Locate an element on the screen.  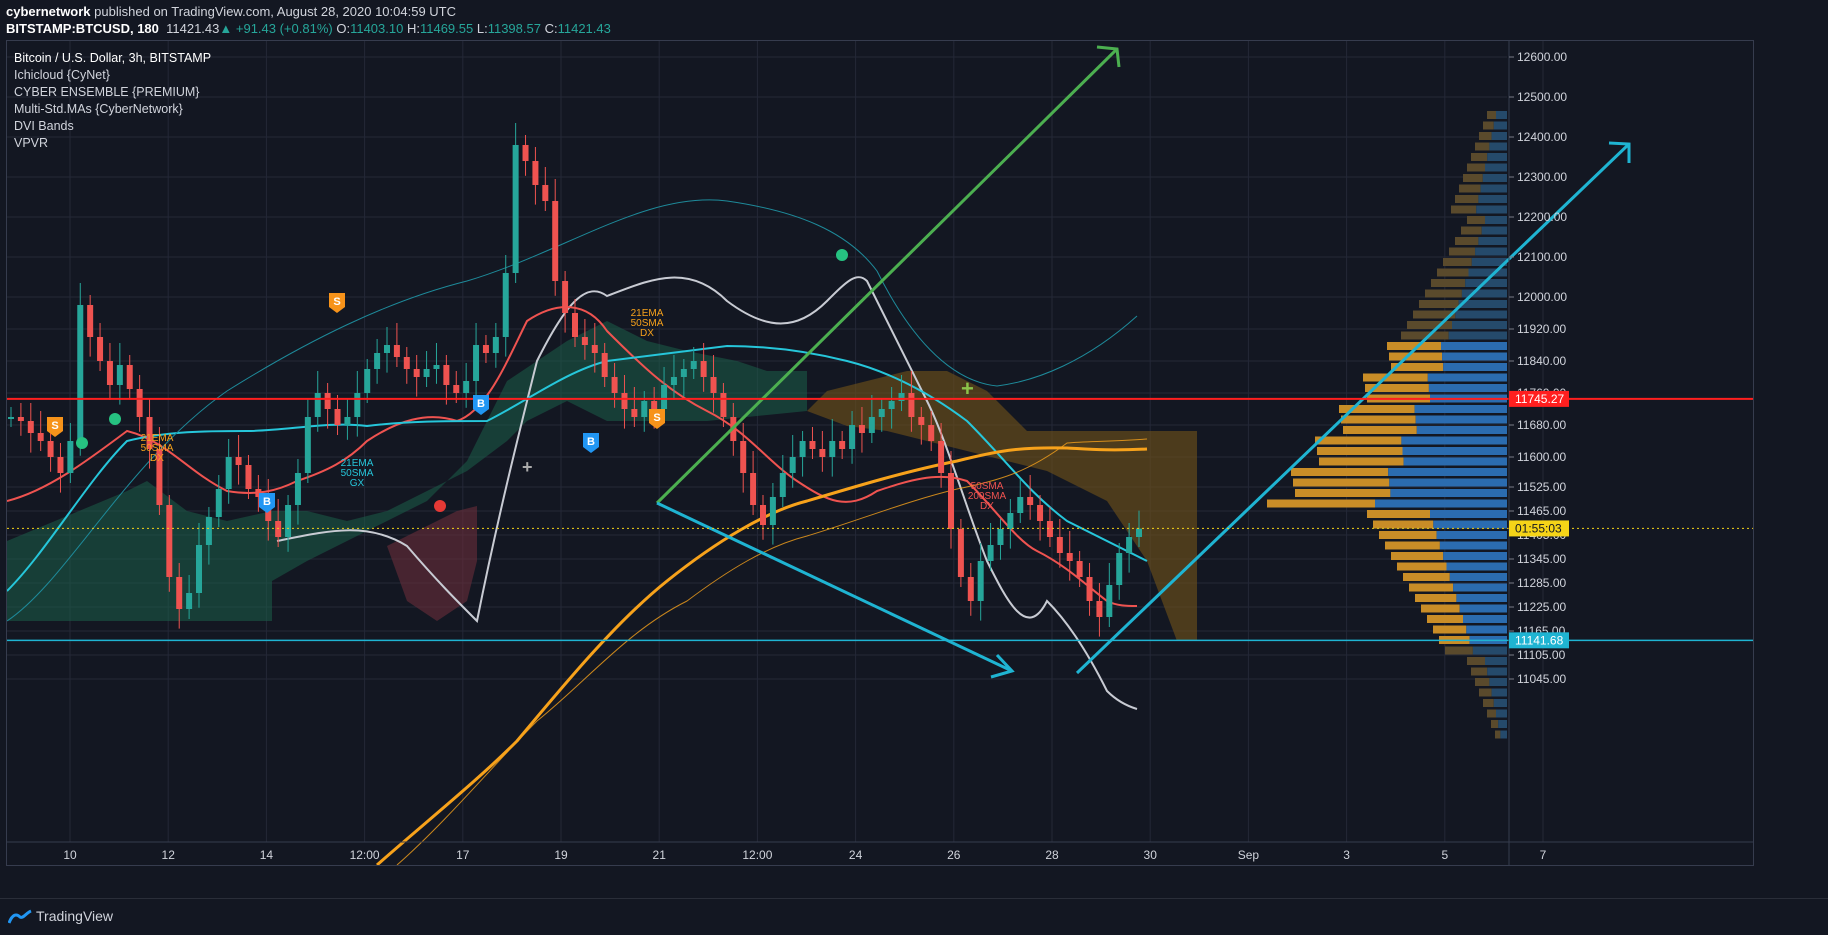
time-axis: 10 12 14 12:00 17 19 21 12:00 24 26 28 30 Sep 3 5 7 is located at coordinates (880, 851).